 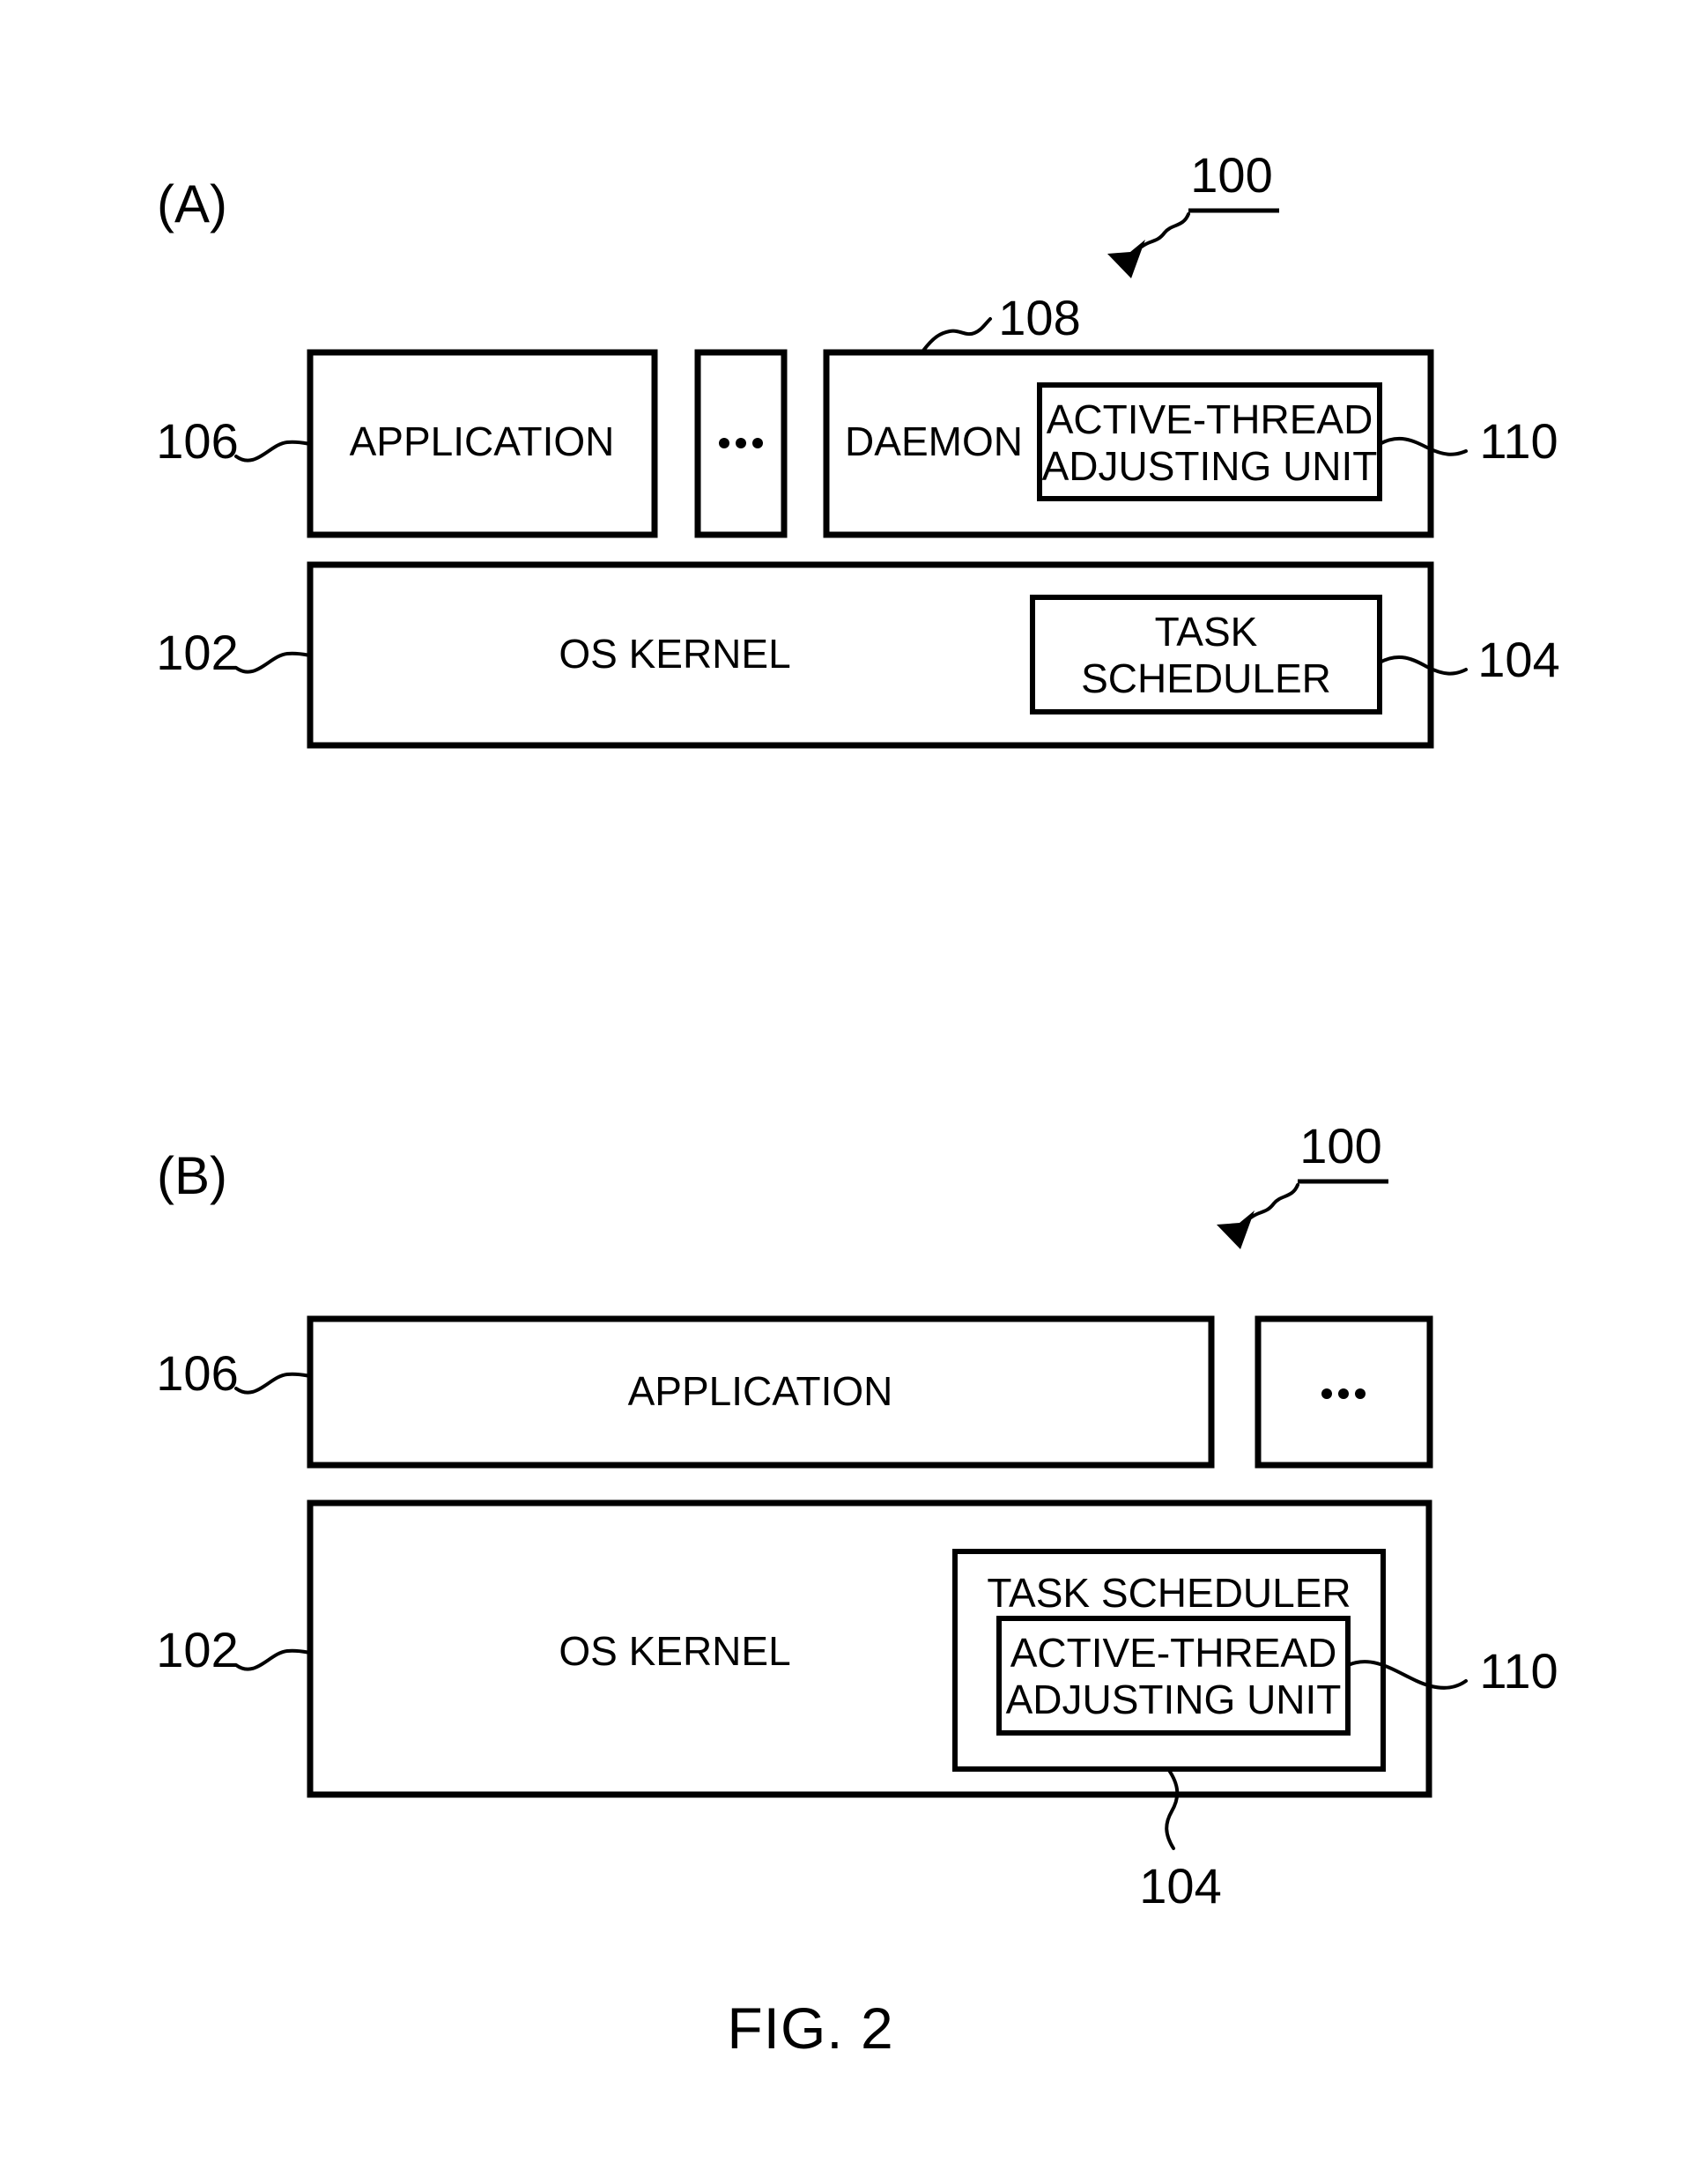 I want to click on panel-a-ref-100-arrowhead, so click(x=1126, y=259).